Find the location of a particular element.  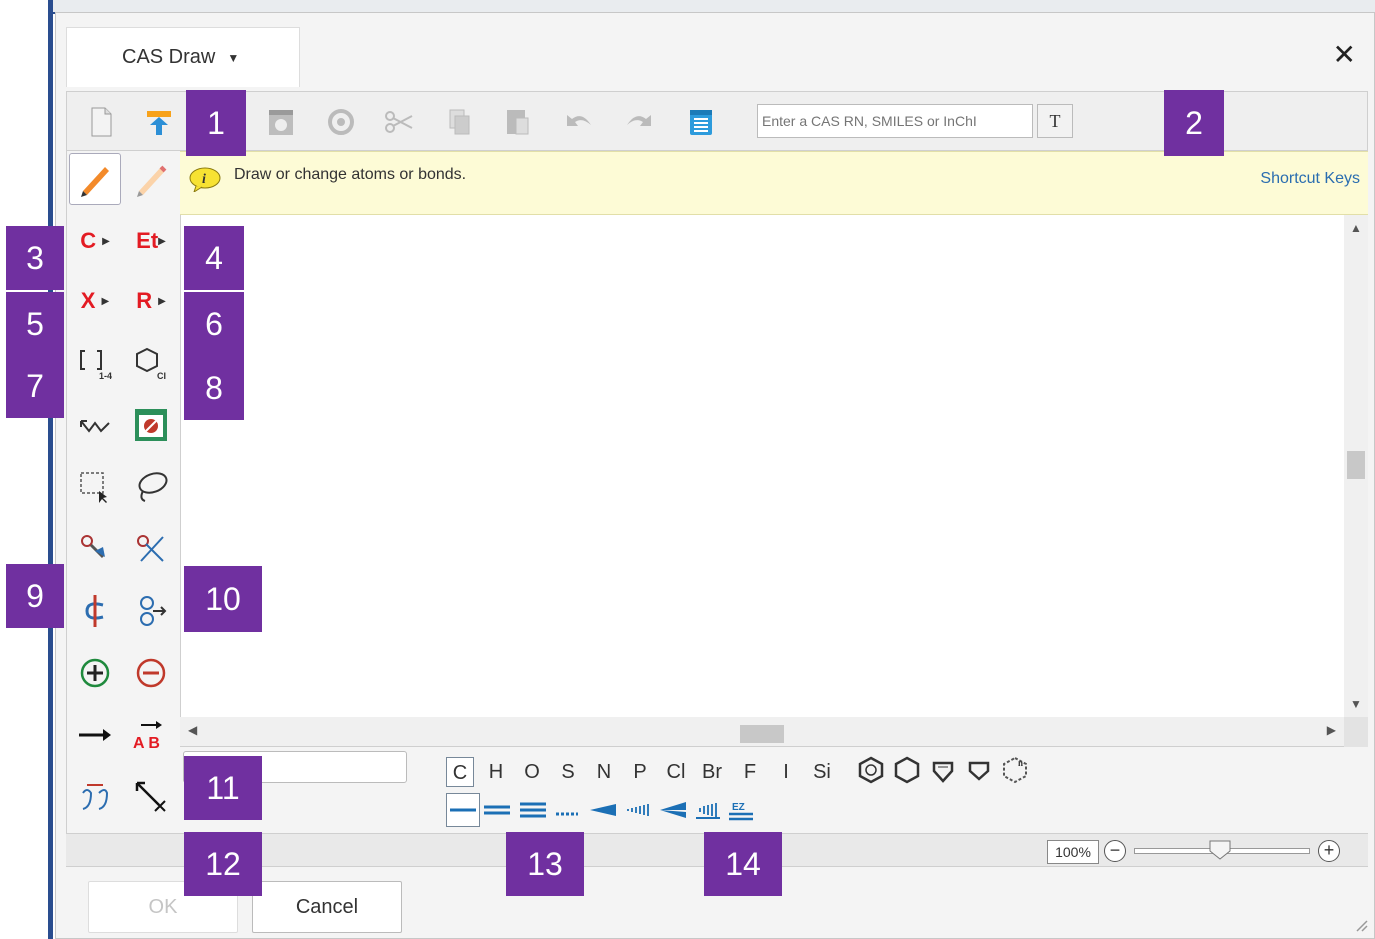

eraser-pencil-tool-button is located at coordinates (151, 179).